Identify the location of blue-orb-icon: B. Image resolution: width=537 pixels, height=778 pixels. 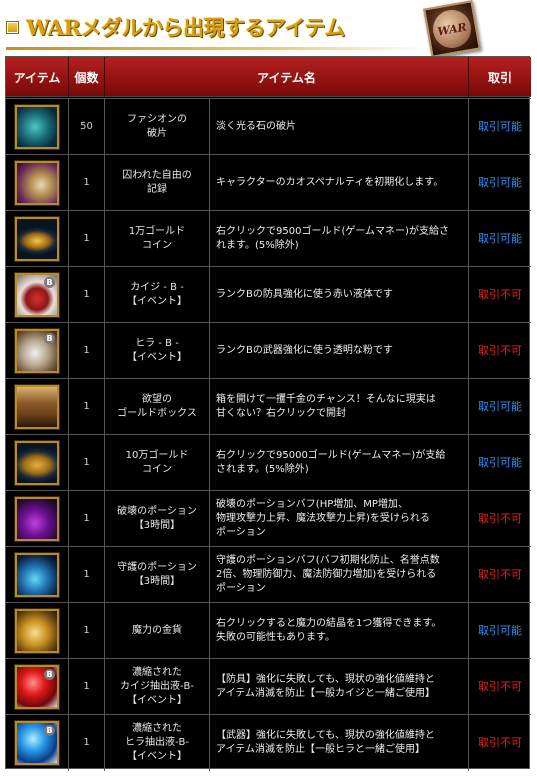
(37, 743).